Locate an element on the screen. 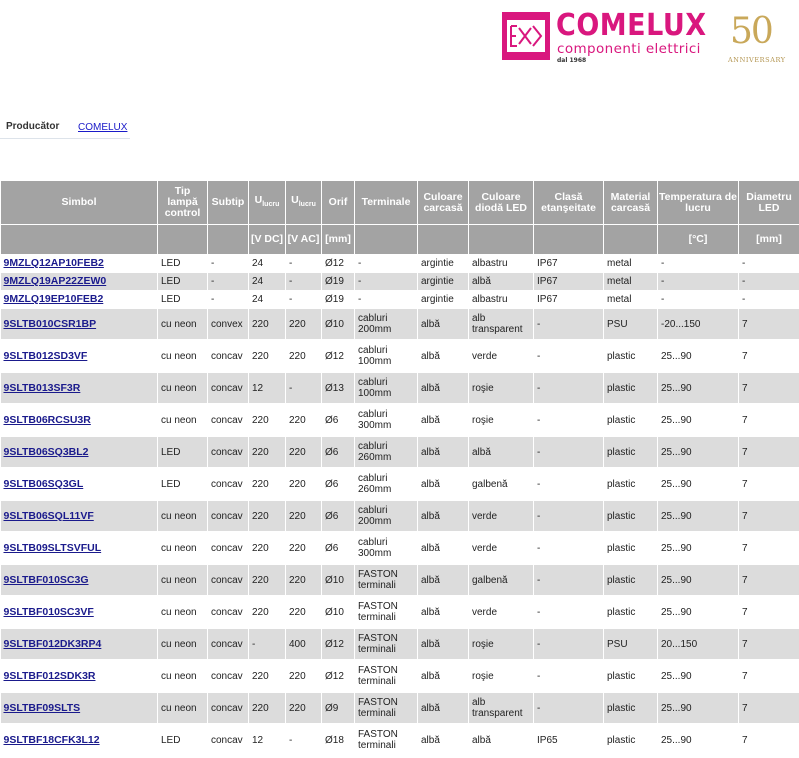  cell-orif: Ø10 is located at coordinates (338, 324).